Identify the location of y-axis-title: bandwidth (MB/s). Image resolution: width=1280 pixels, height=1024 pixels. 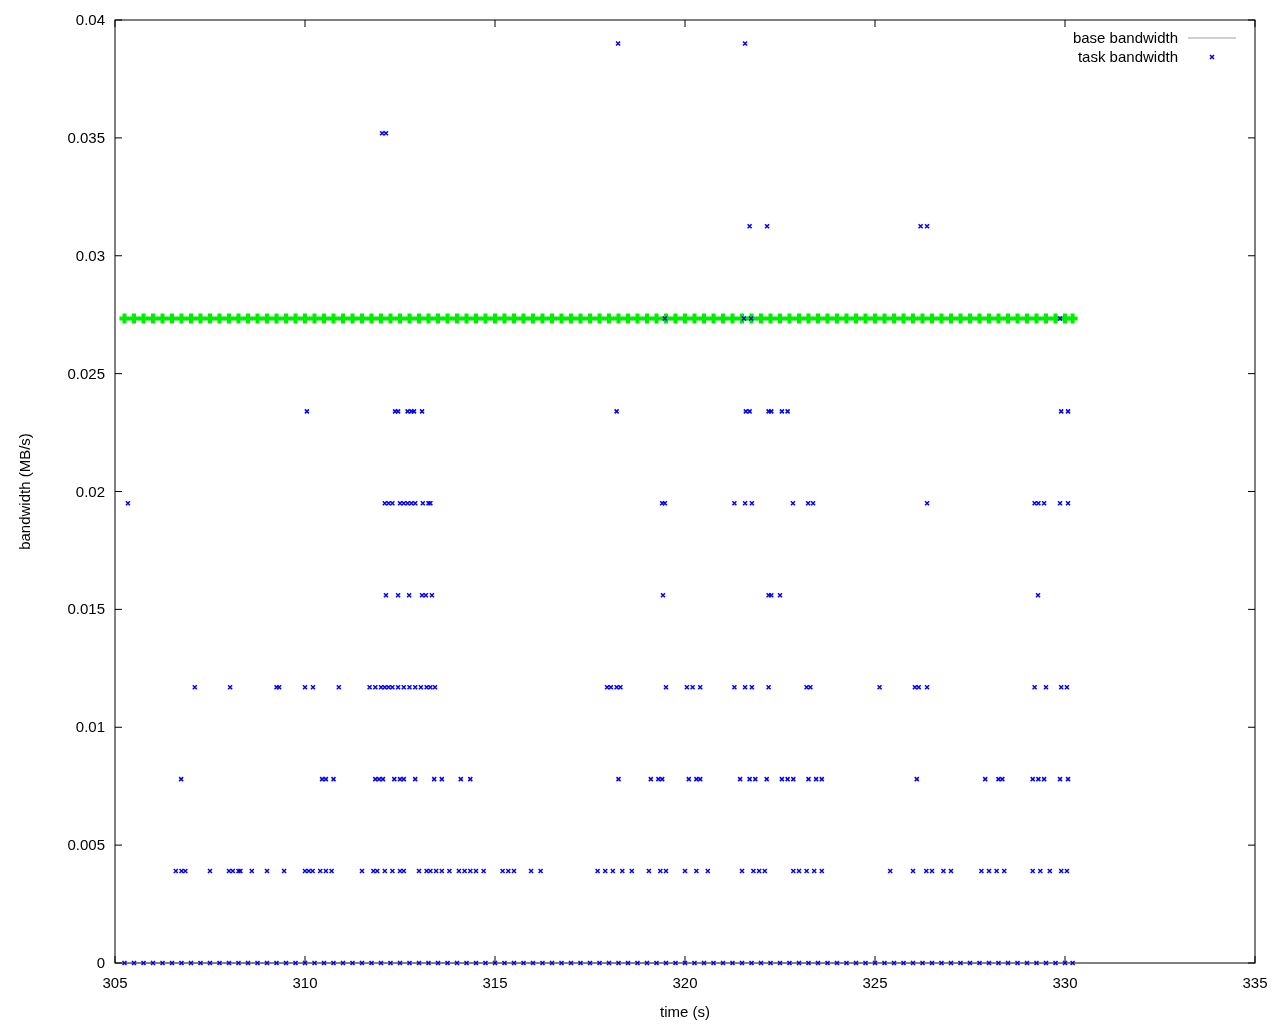
(24, 491).